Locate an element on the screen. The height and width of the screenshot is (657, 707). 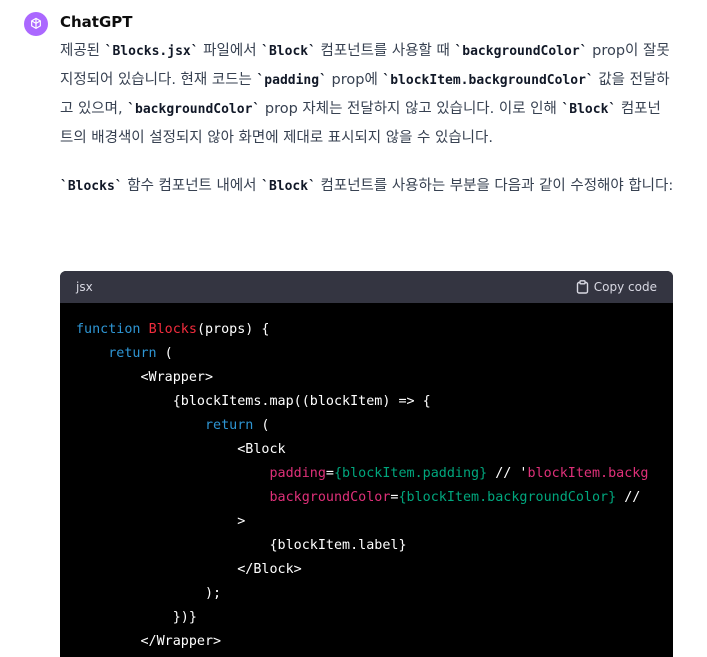
code-token: blockItem.backg is located at coordinates (588, 473).